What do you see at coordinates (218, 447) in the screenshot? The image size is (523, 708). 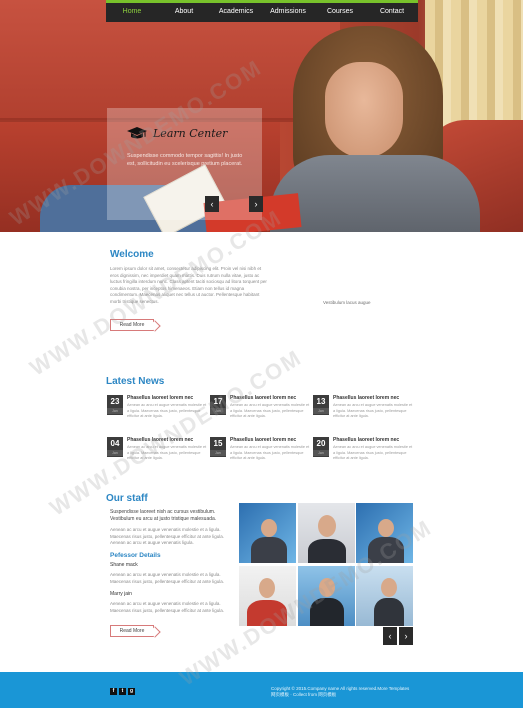 I see `news-date-badge: 15 Jan` at bounding box center [218, 447].